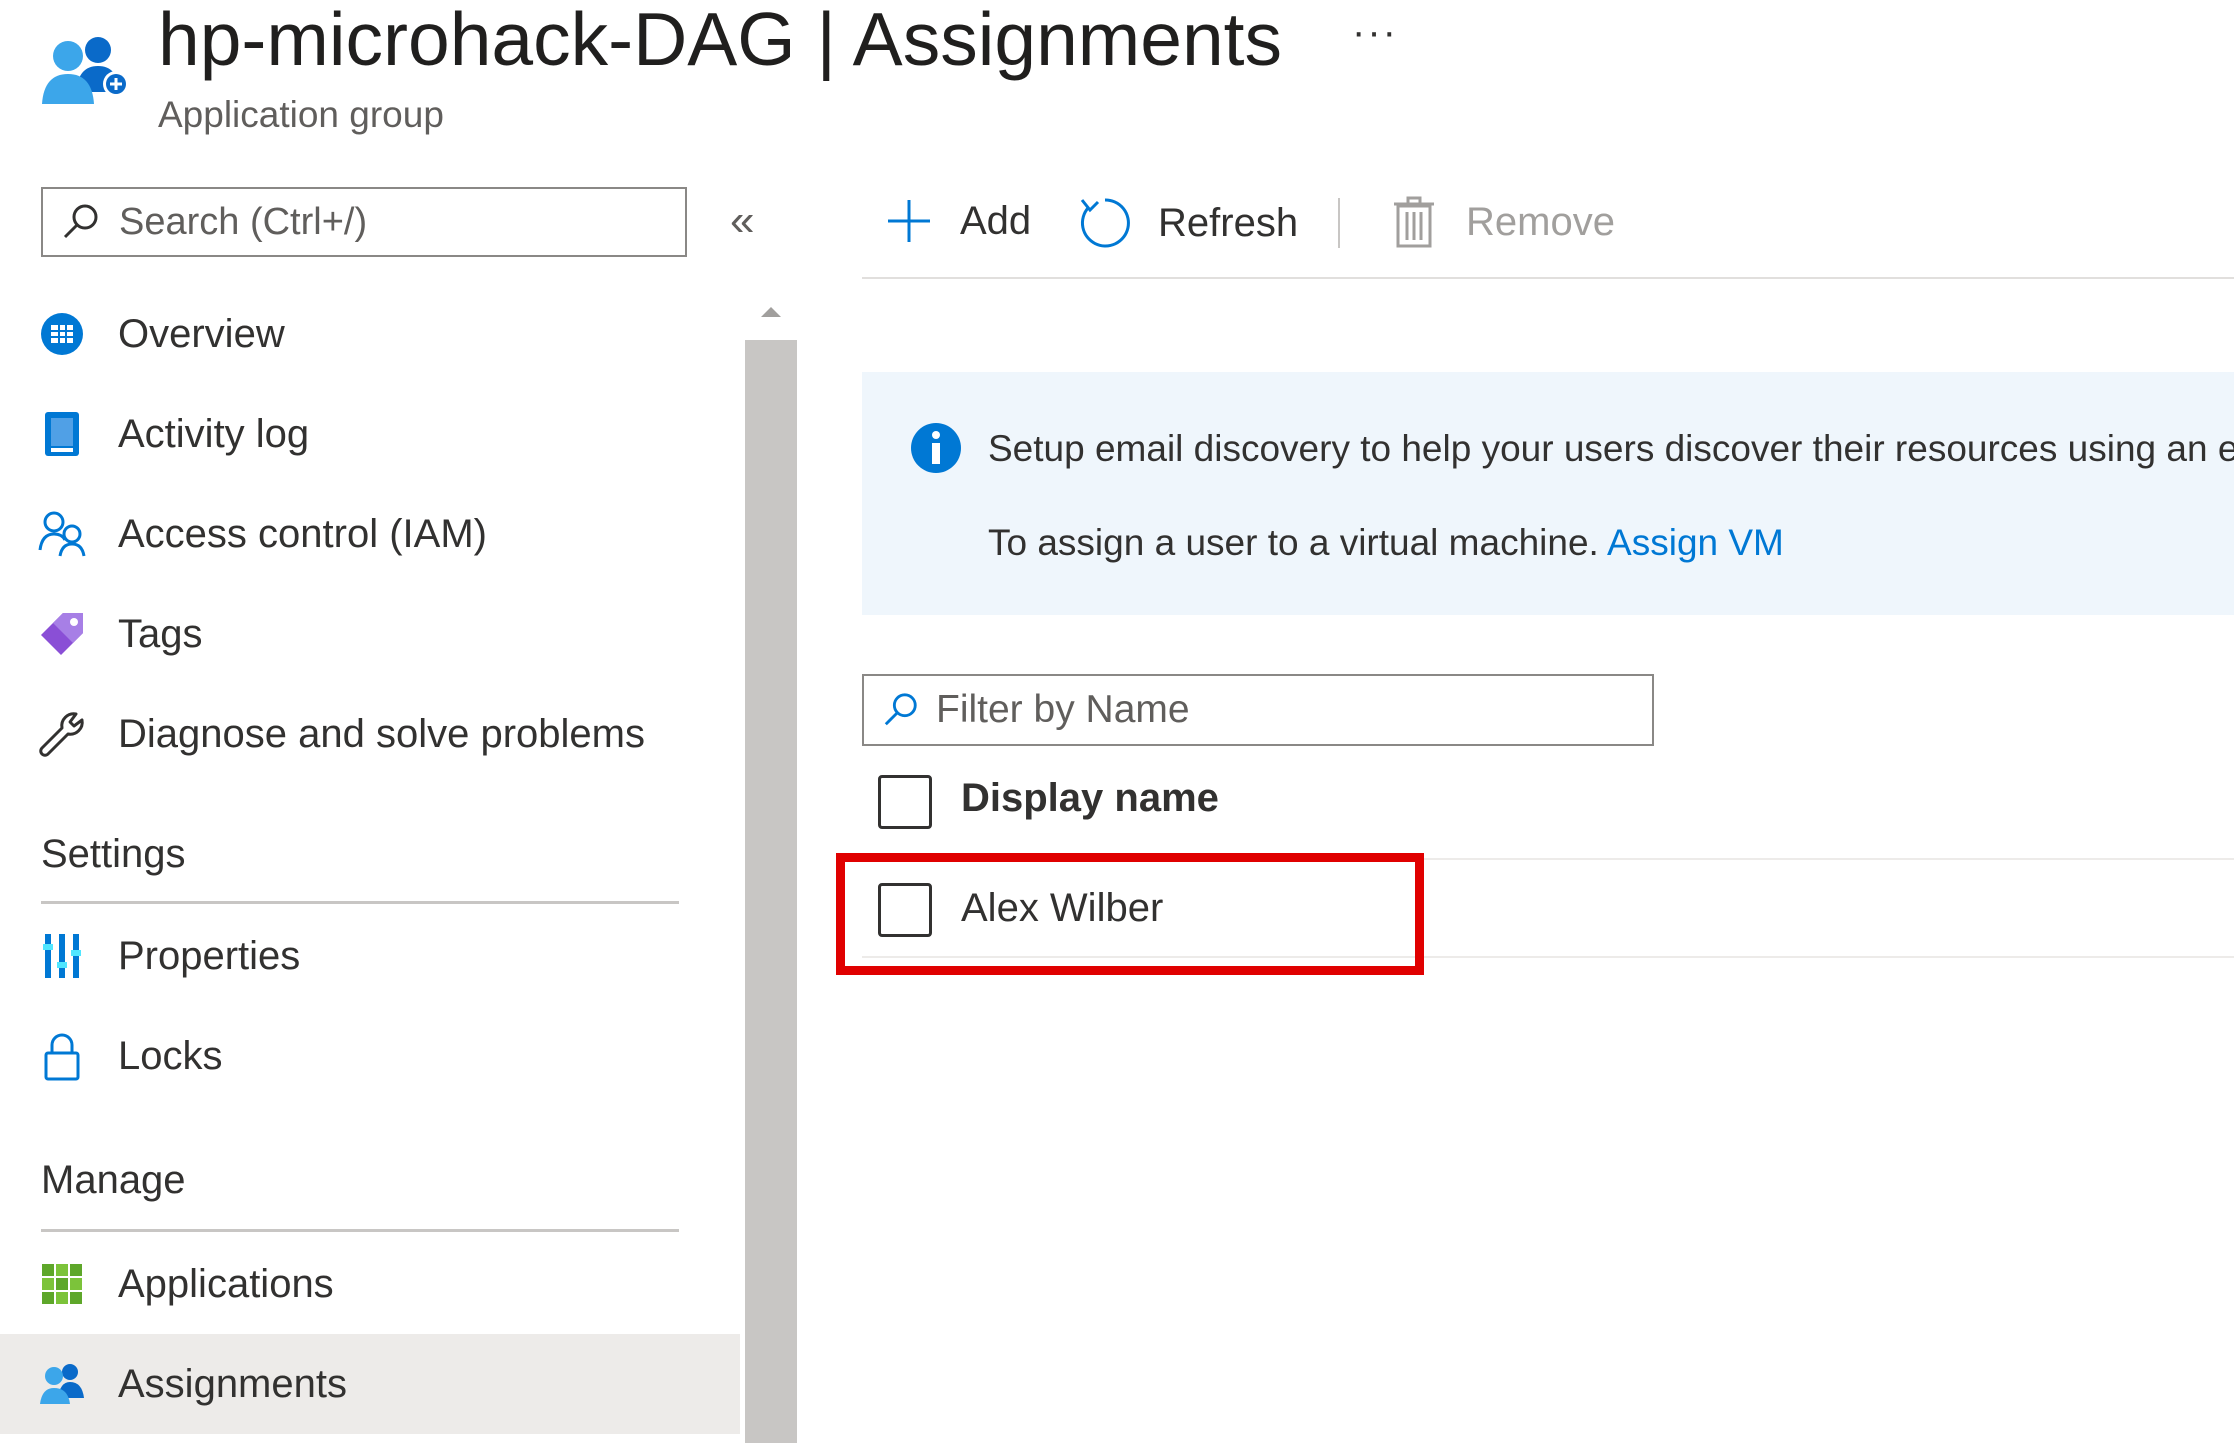  Describe the element at coordinates (59, 334) in the screenshot. I see `overview-icon` at that location.